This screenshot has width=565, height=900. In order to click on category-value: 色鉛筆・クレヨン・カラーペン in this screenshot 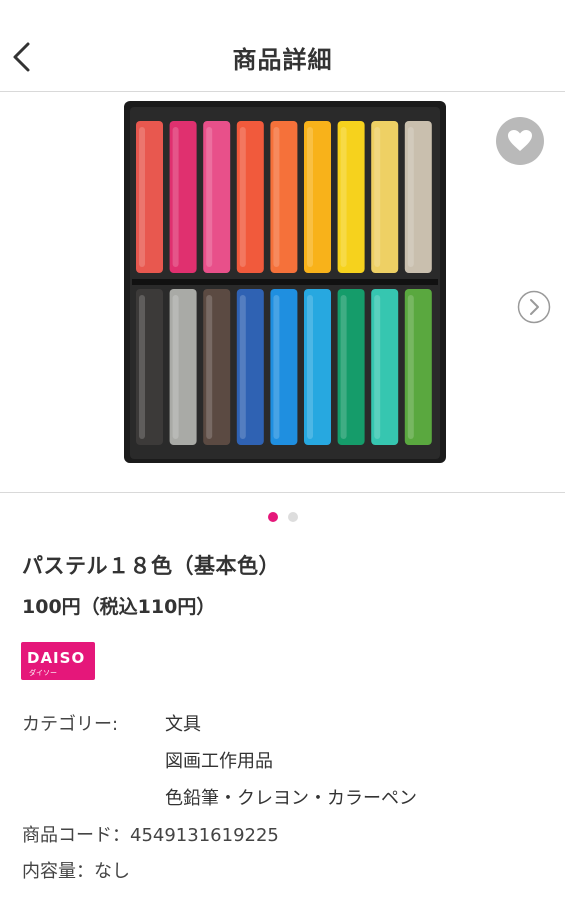, I will do `click(291, 797)`.